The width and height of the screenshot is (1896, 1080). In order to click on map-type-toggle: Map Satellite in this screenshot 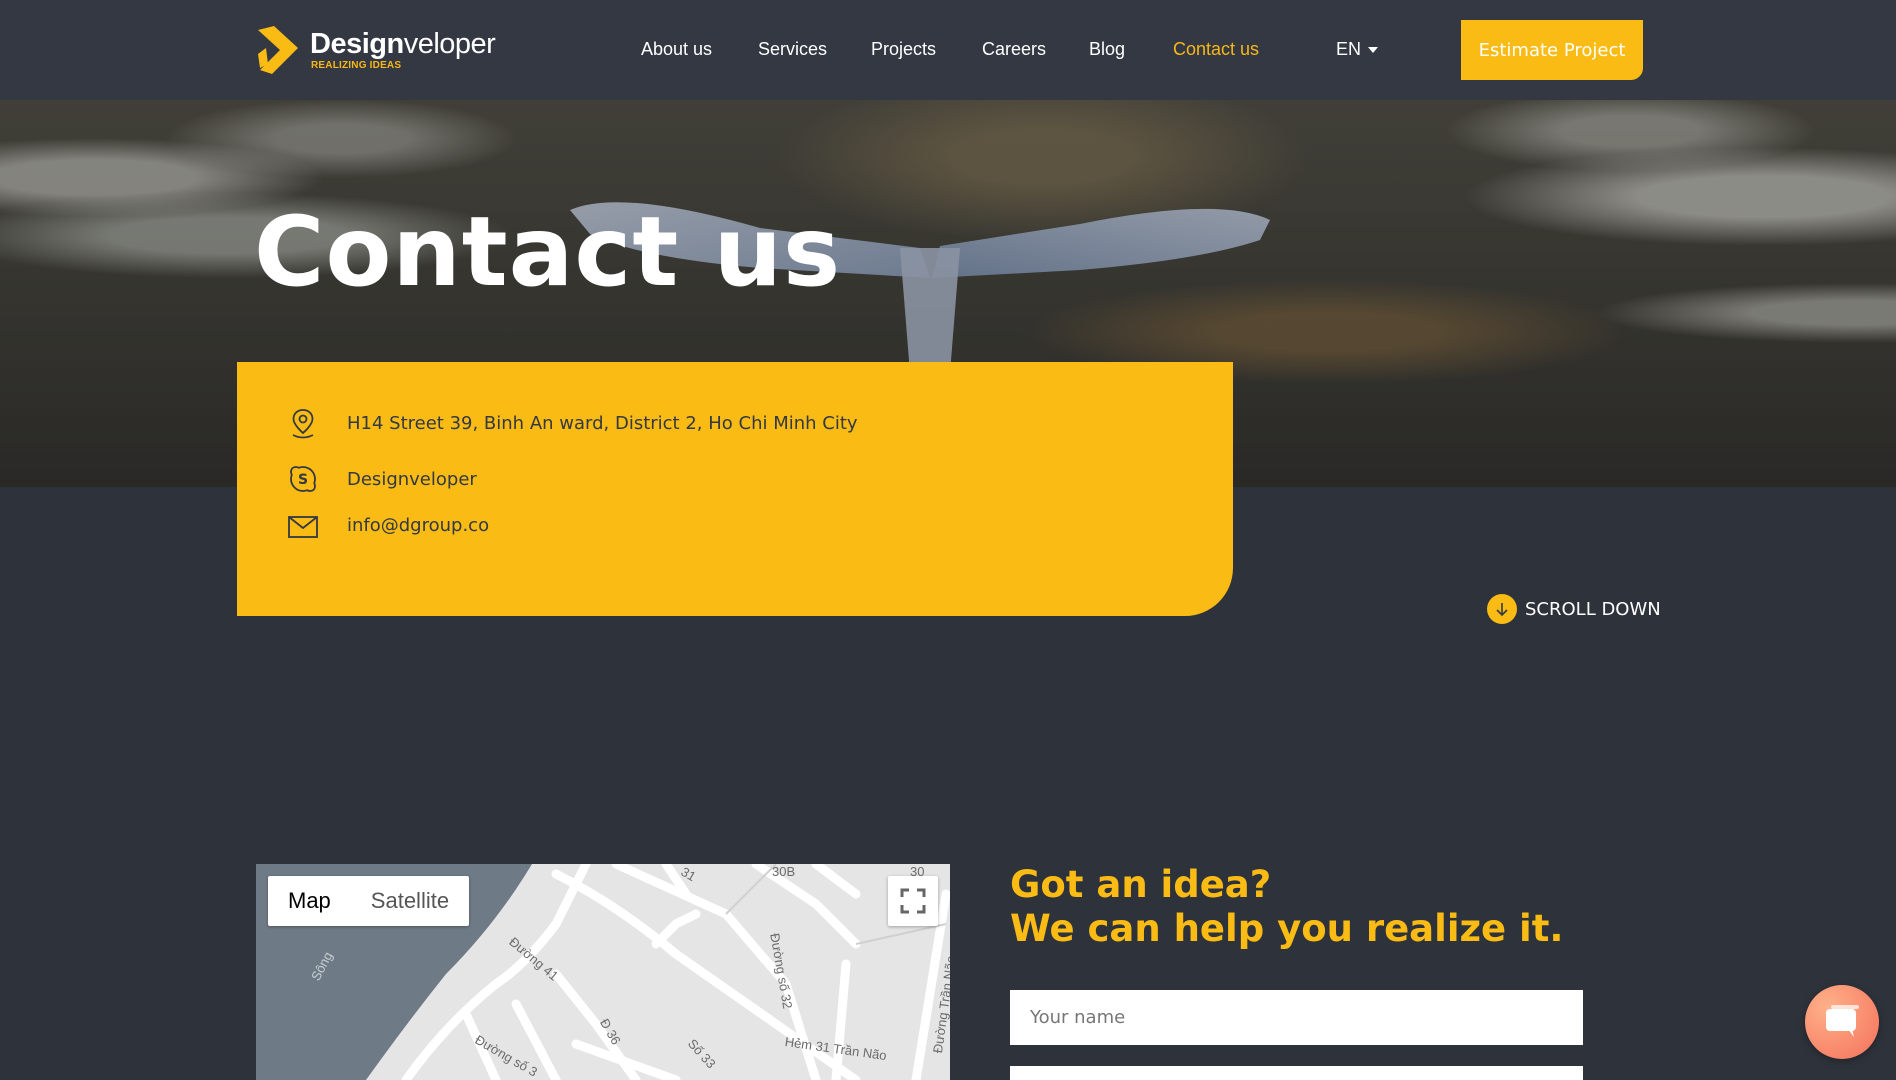, I will do `click(369, 901)`.